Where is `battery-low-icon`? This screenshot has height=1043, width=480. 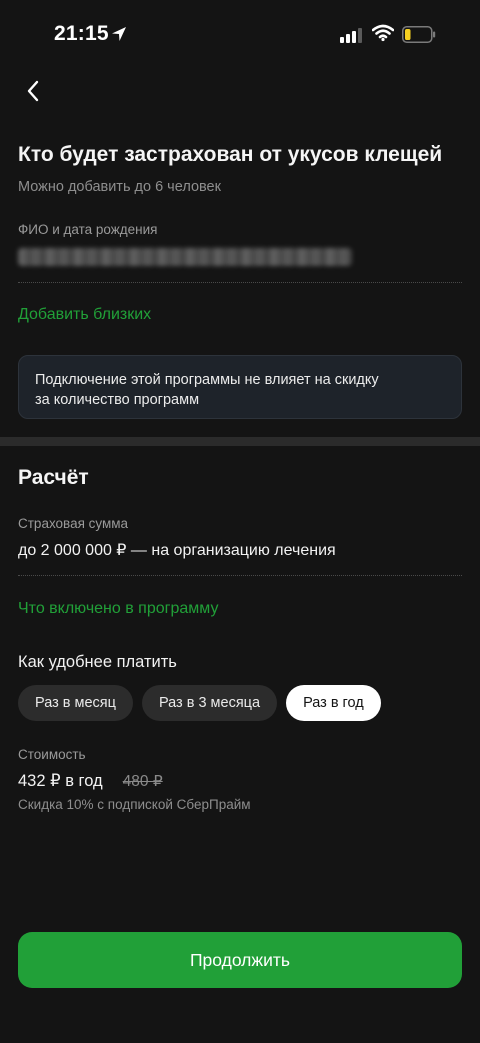
battery-low-icon is located at coordinates (419, 34).